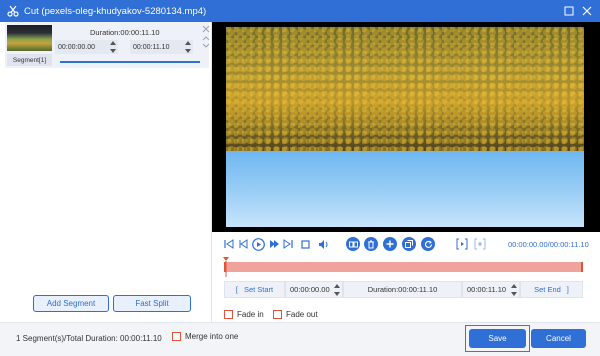 This screenshot has width=600, height=356. Describe the element at coordinates (568, 244) in the screenshot. I see `total-time: /00:00:11.10` at that location.